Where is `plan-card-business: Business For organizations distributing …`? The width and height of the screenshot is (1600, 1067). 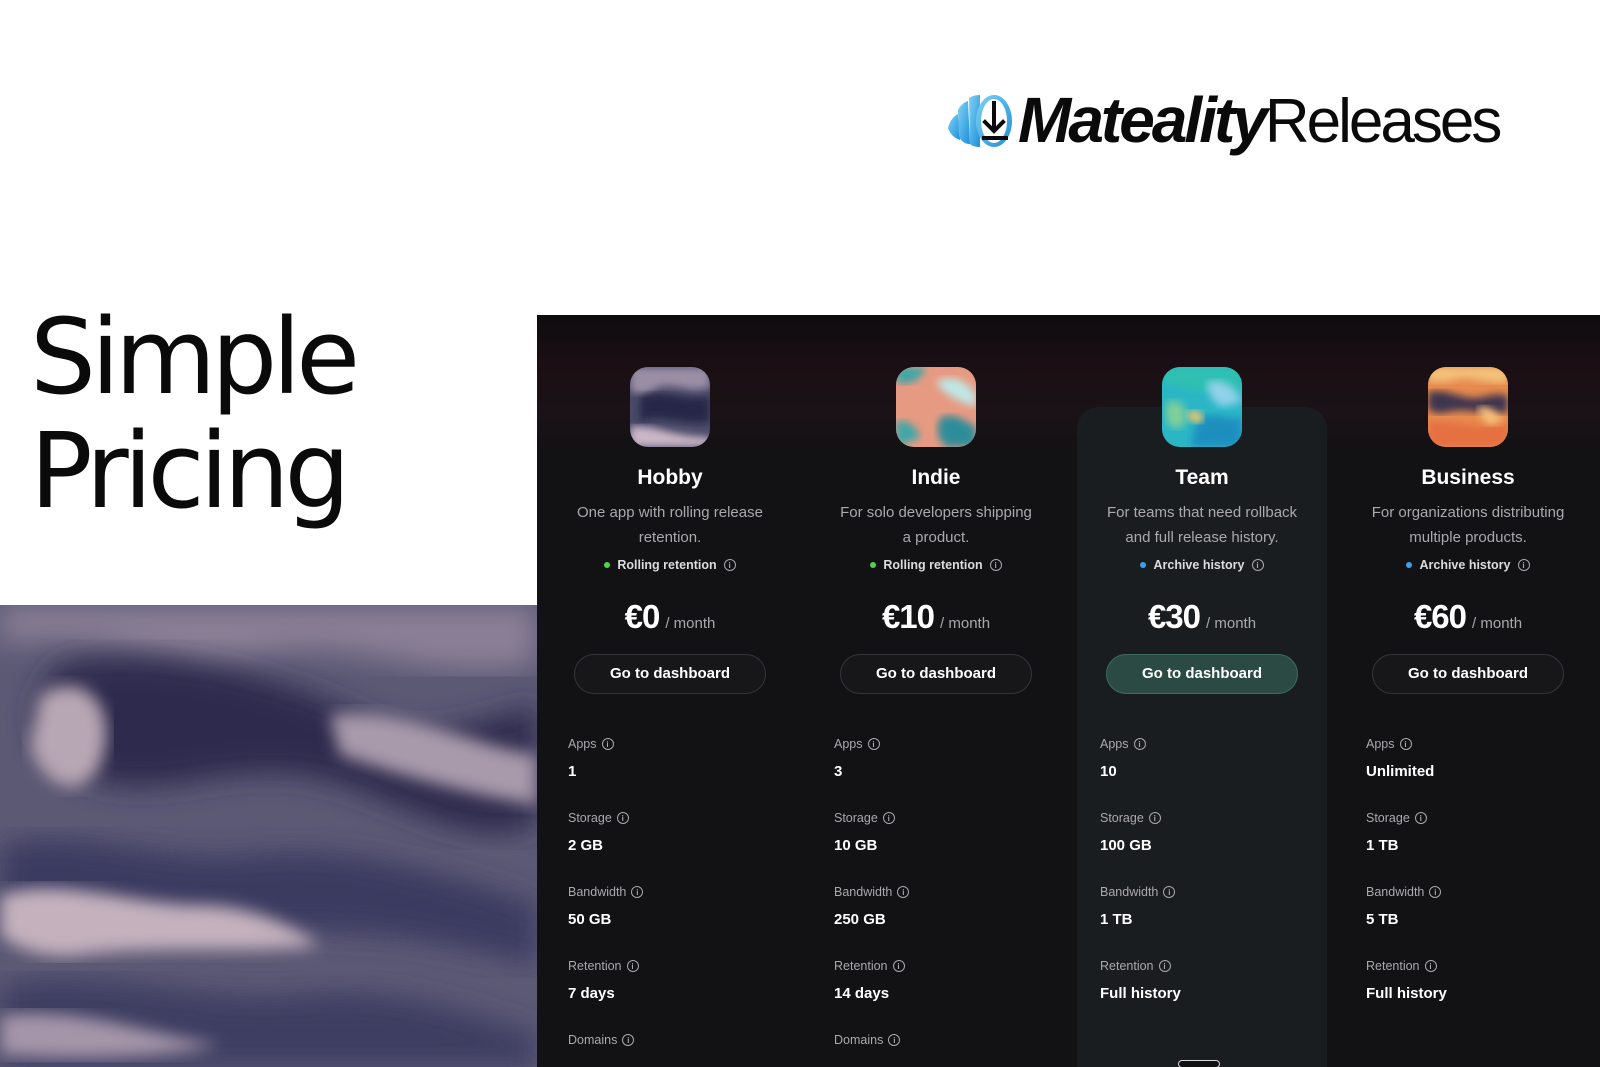
plan-card-business: Business For organizations distributing … is located at coordinates (1467, 691).